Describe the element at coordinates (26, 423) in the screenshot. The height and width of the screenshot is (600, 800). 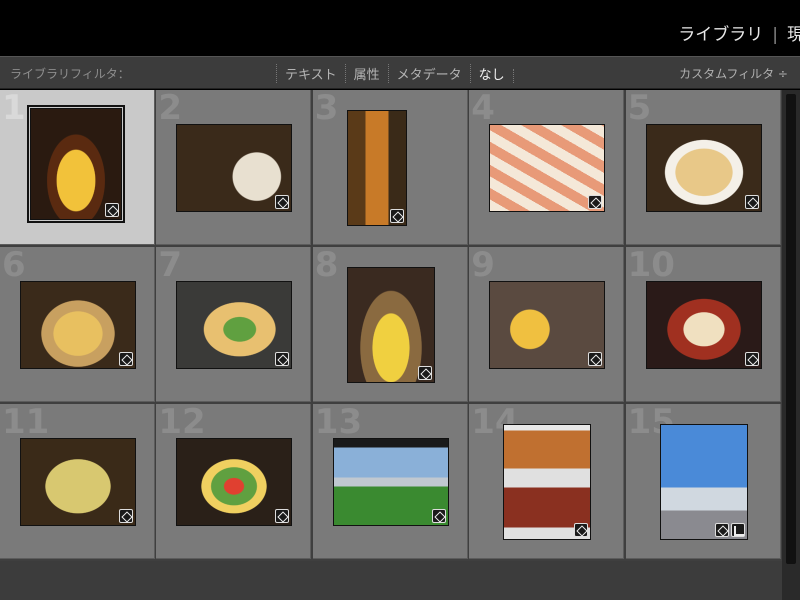
I see `cell-index-number: 11` at that location.